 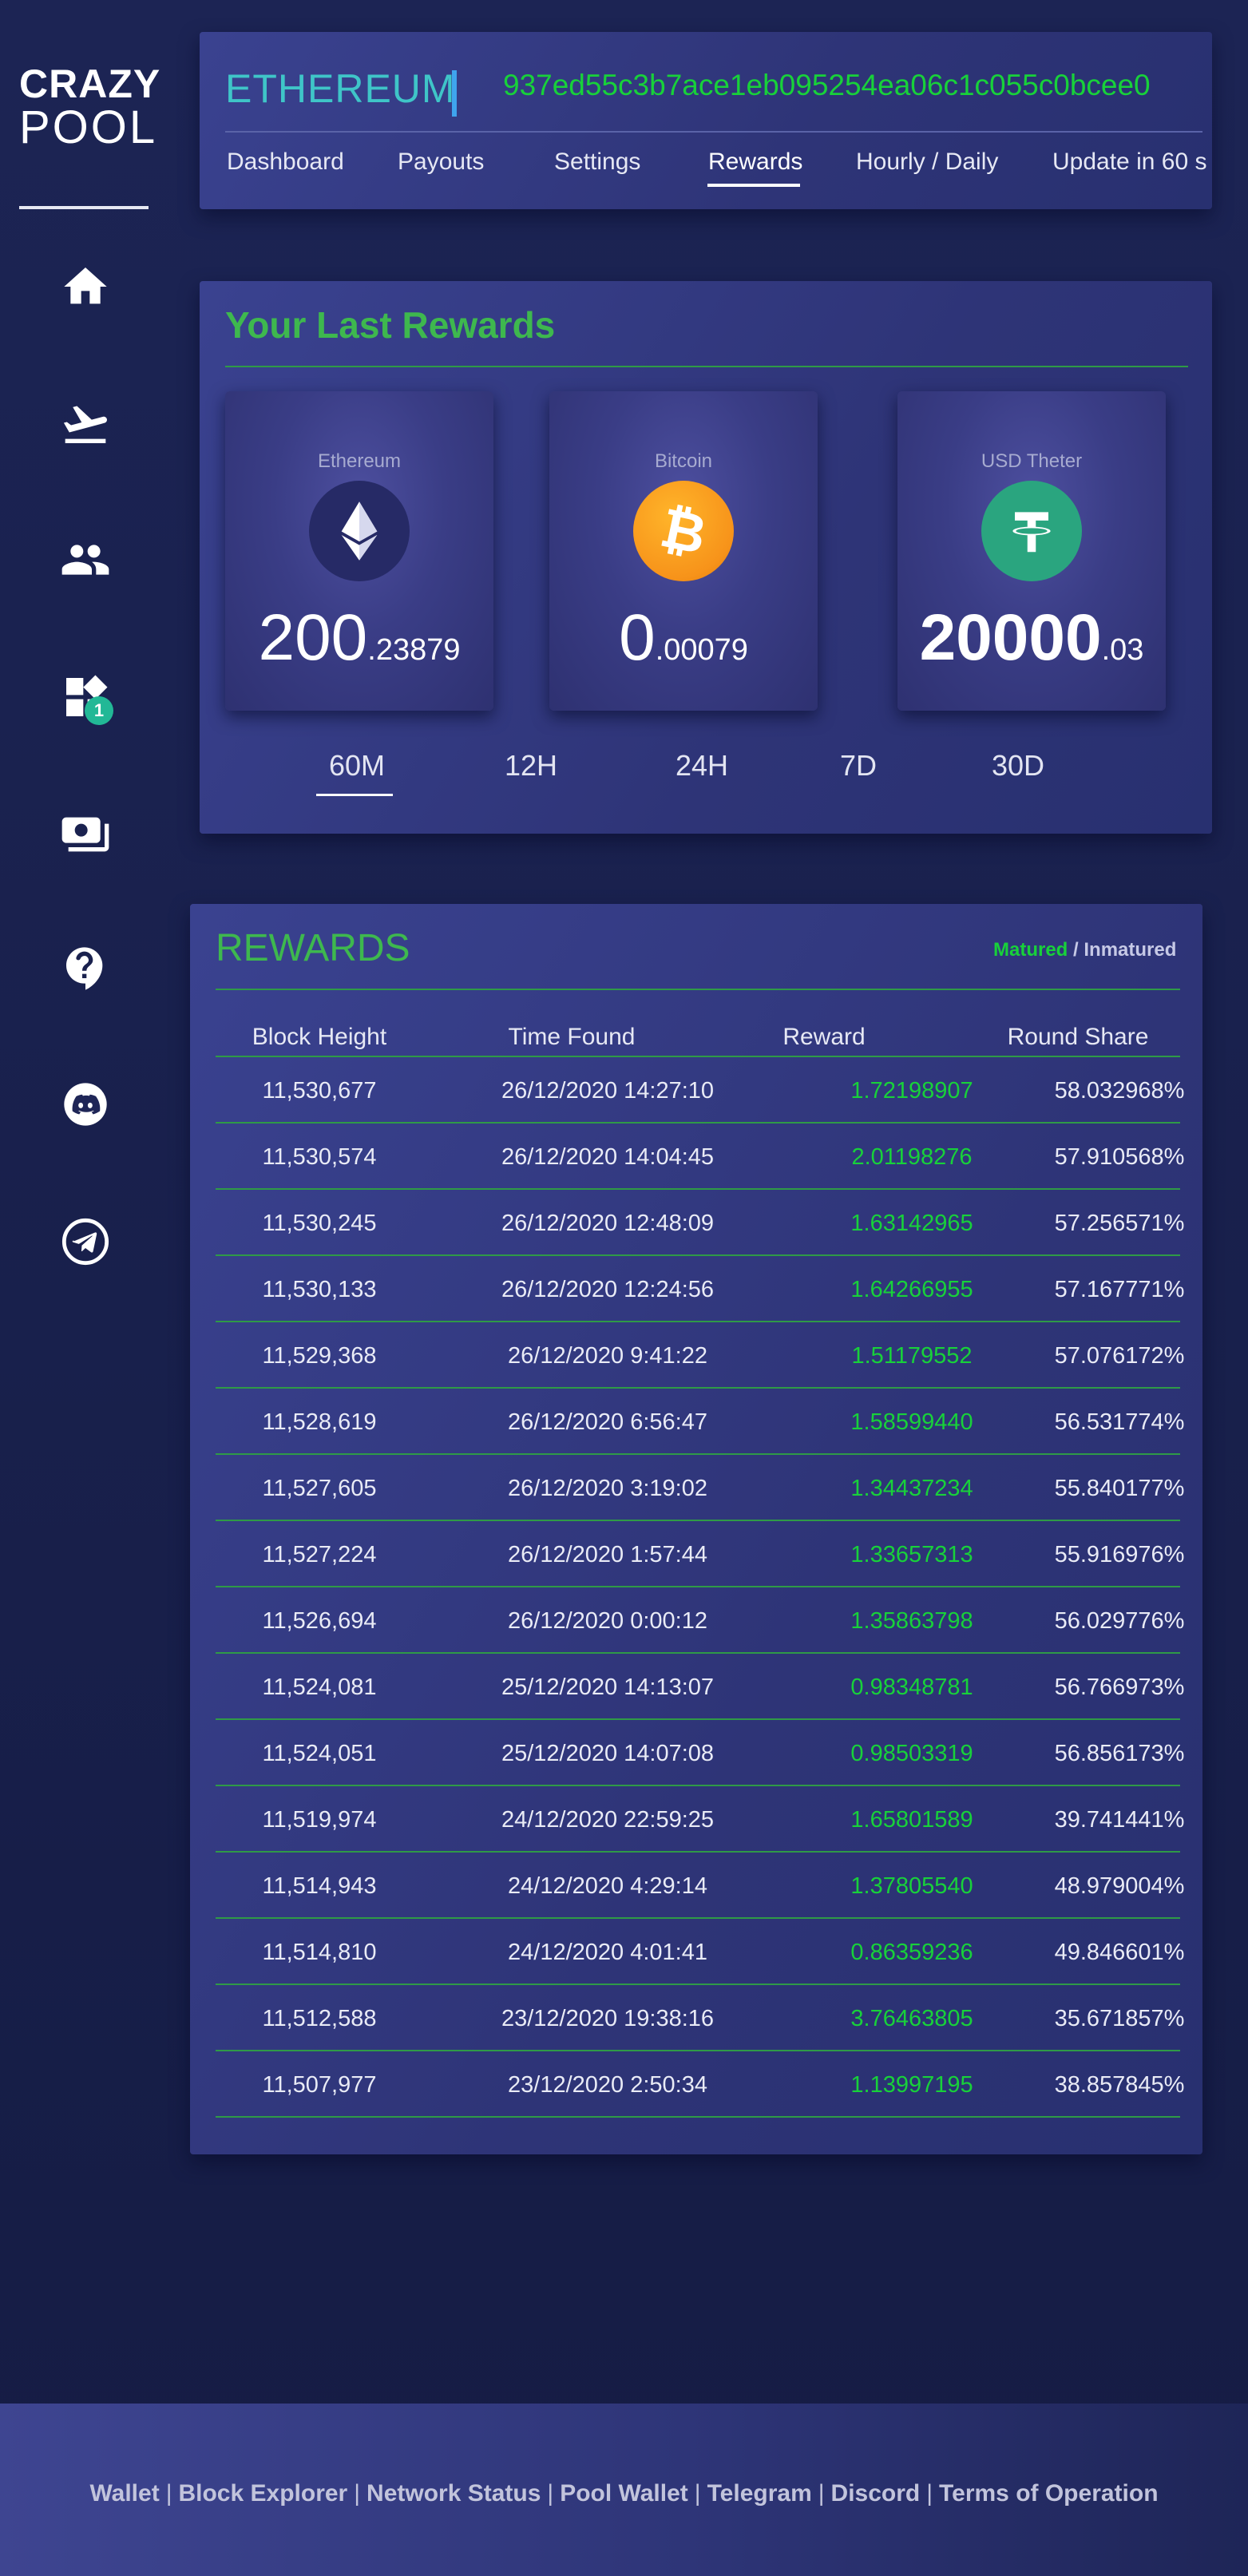 What do you see at coordinates (912, 1091) in the screenshot?
I see `cell-reward: 1.72198907` at bounding box center [912, 1091].